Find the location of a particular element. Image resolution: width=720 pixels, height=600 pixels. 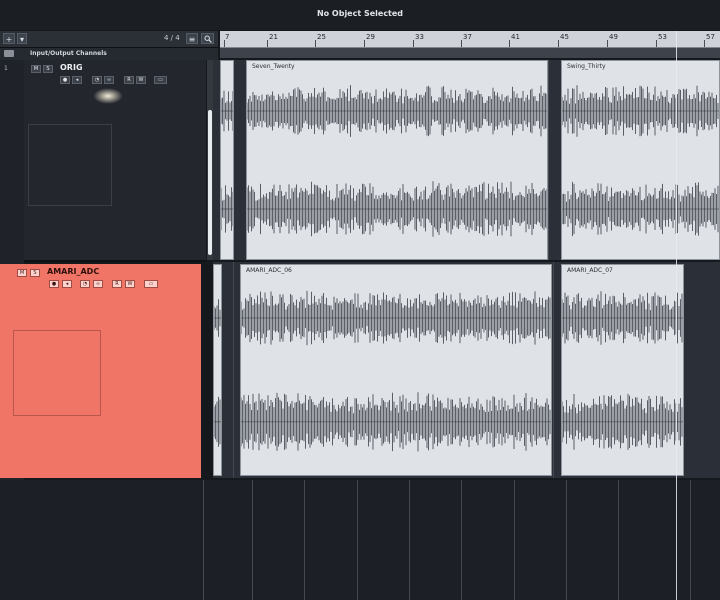

ruler-bar-label: 45 is located at coordinates (564, 37).